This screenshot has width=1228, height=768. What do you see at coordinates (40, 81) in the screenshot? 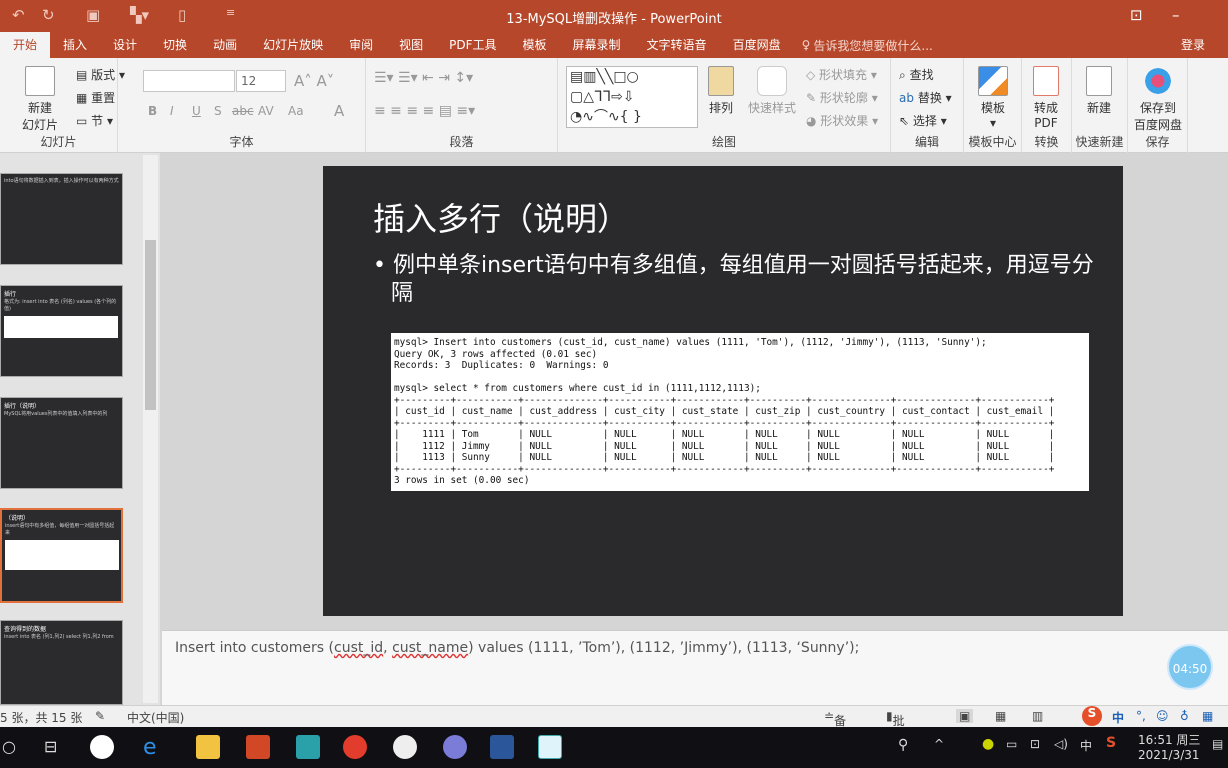
I see `new-slide-icon` at bounding box center [40, 81].